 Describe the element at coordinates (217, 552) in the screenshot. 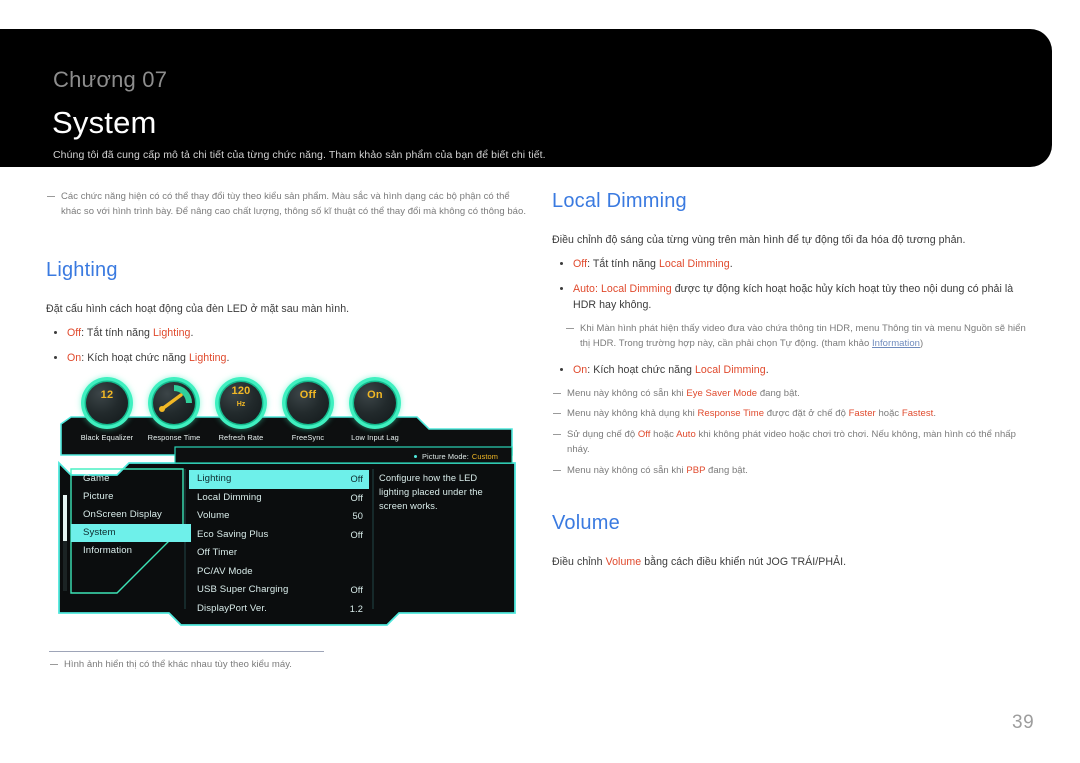

I see `setting-label: Off Timer` at that location.